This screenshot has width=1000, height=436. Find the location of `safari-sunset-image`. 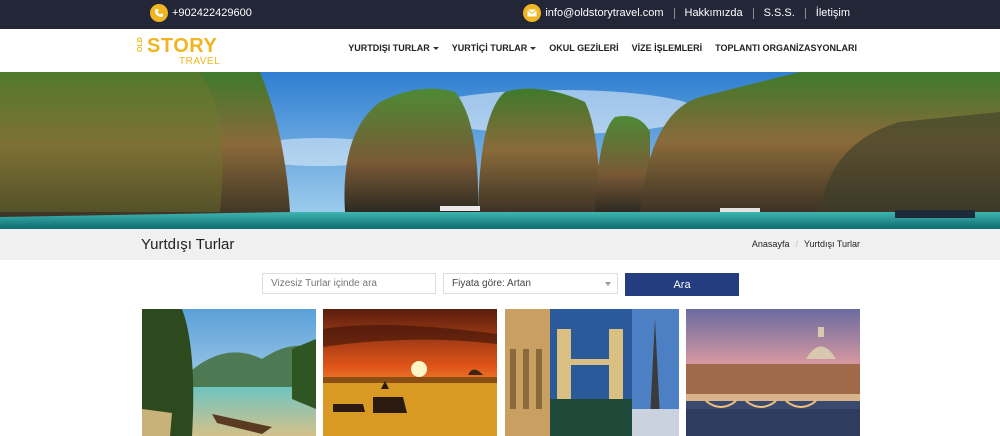

safari-sunset-image is located at coordinates (410, 372).